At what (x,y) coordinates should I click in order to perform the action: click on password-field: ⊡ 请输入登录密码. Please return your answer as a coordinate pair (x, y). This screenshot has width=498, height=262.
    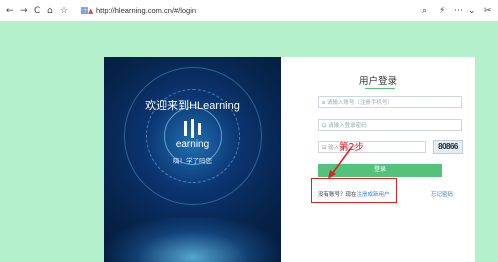
    Looking at the image, I should click on (390, 125).